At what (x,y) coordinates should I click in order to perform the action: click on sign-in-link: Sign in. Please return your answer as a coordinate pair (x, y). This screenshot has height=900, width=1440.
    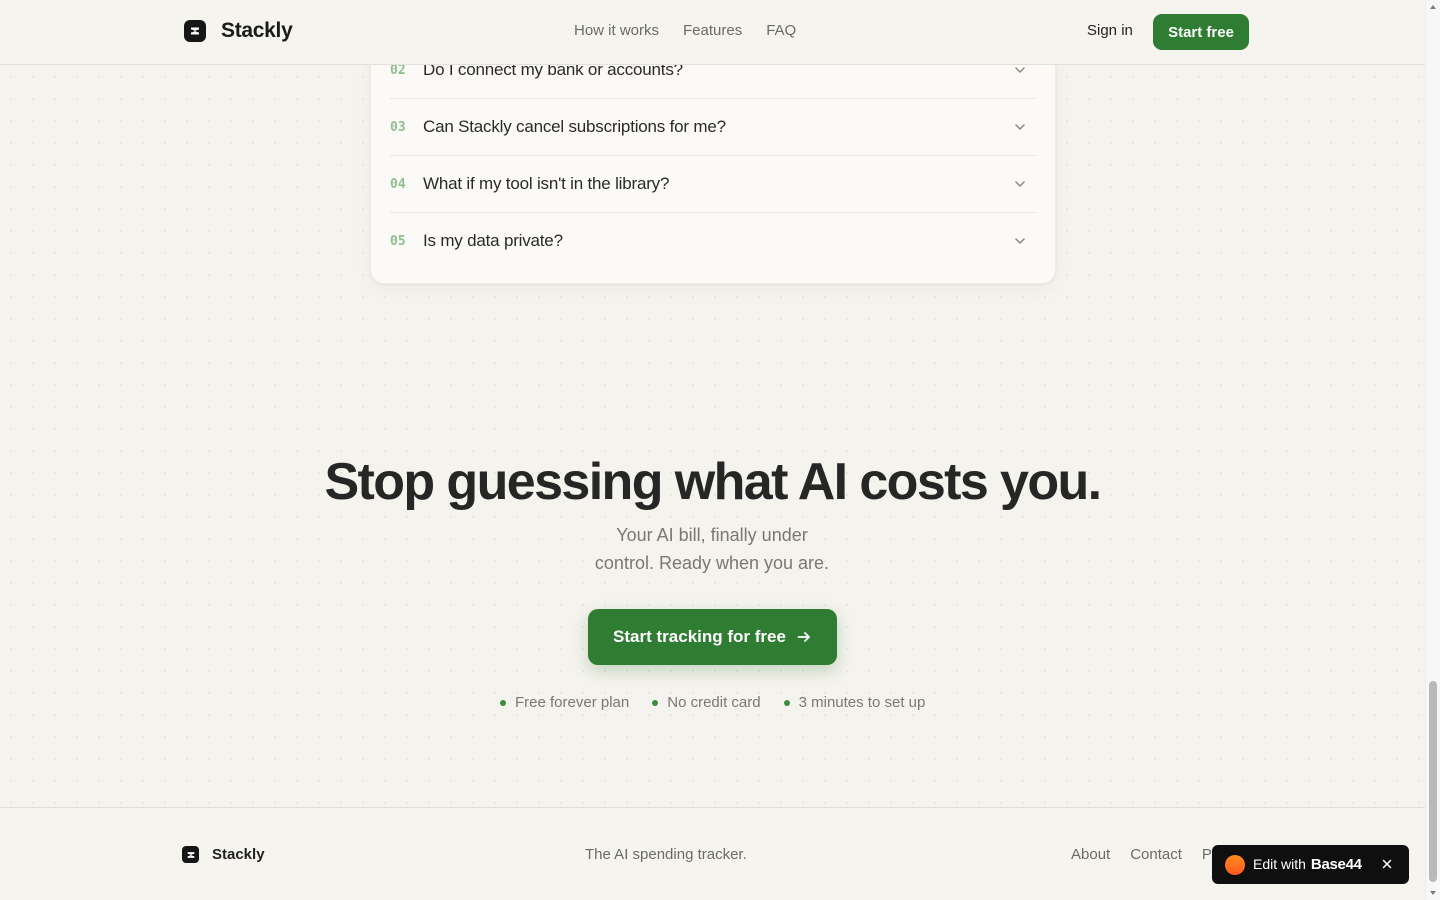
    Looking at the image, I should click on (1110, 30).